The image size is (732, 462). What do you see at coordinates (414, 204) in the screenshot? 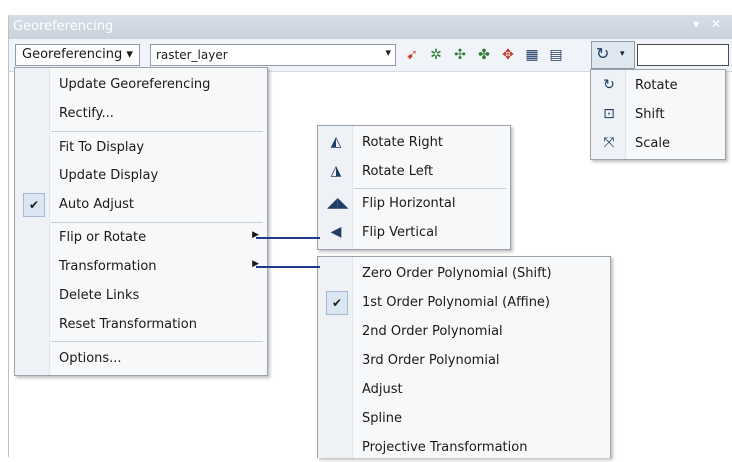
I see `menu-item-flip-horizontal: ◢◣ Flip Horizontal` at bounding box center [414, 204].